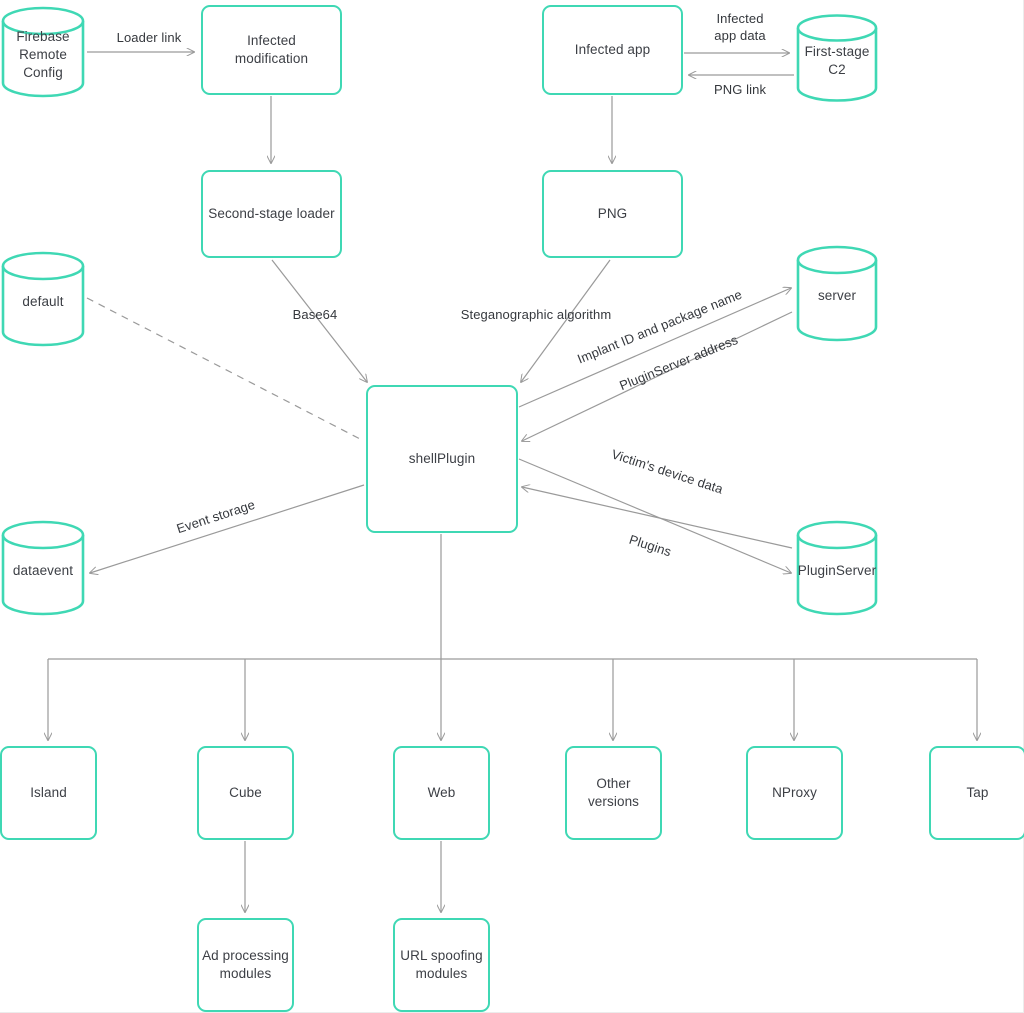 This screenshot has width=1024, height=1013. I want to click on node-url-spoofing-modules: URL spoofing modules, so click(441, 965).